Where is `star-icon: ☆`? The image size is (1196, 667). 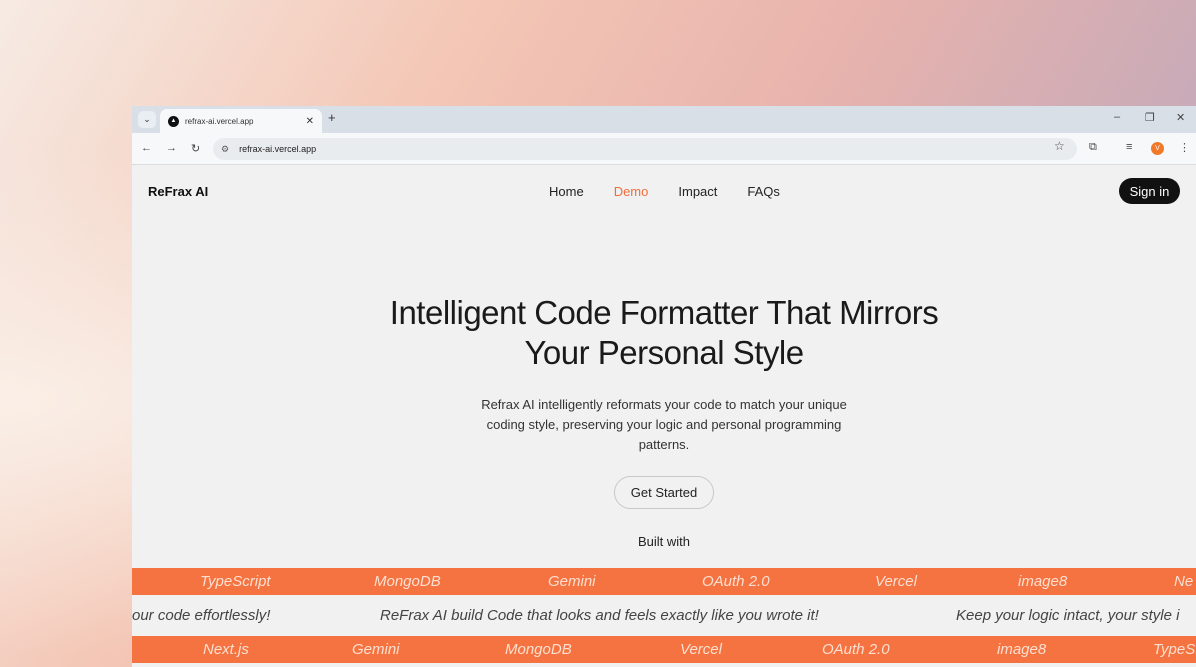 star-icon: ☆ is located at coordinates (1059, 146).